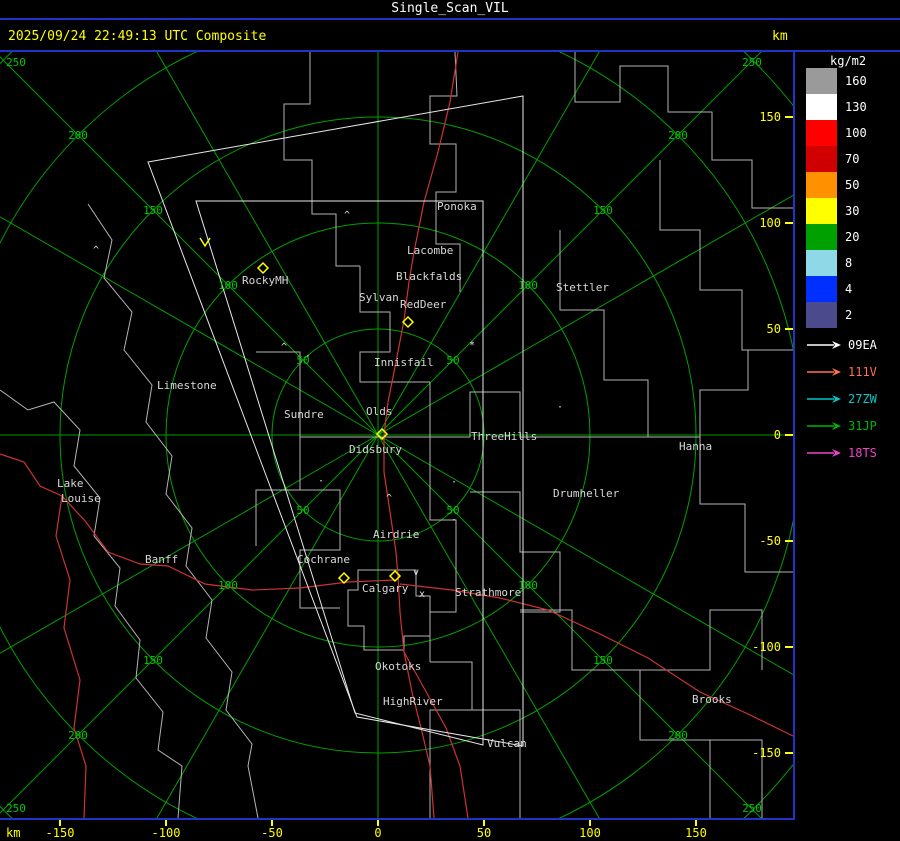  I want to click on town-label: Brooks, so click(712, 699).